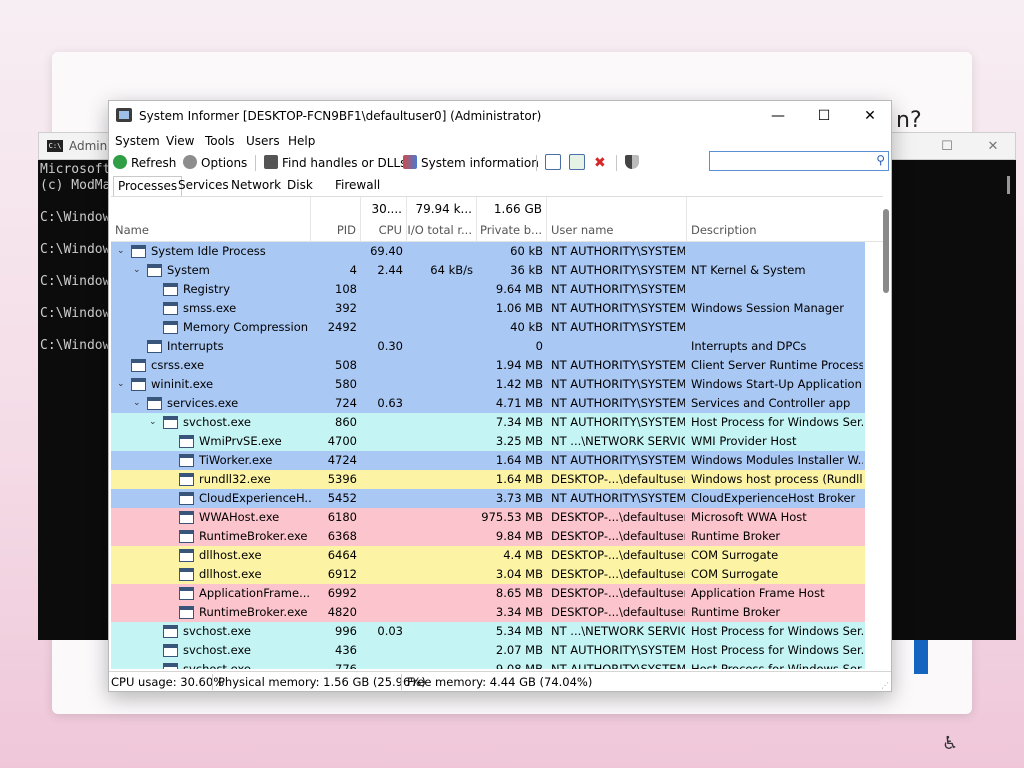 The height and width of the screenshot is (768, 1024). What do you see at coordinates (921, 657) in the screenshot?
I see `setup-next-button-edge` at bounding box center [921, 657].